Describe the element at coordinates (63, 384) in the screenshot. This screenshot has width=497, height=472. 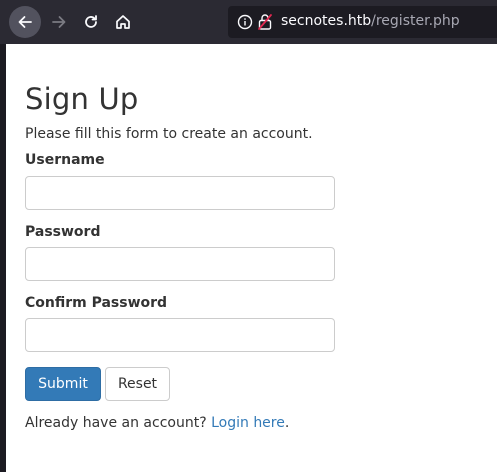
I see `submit-button: Submit` at that location.